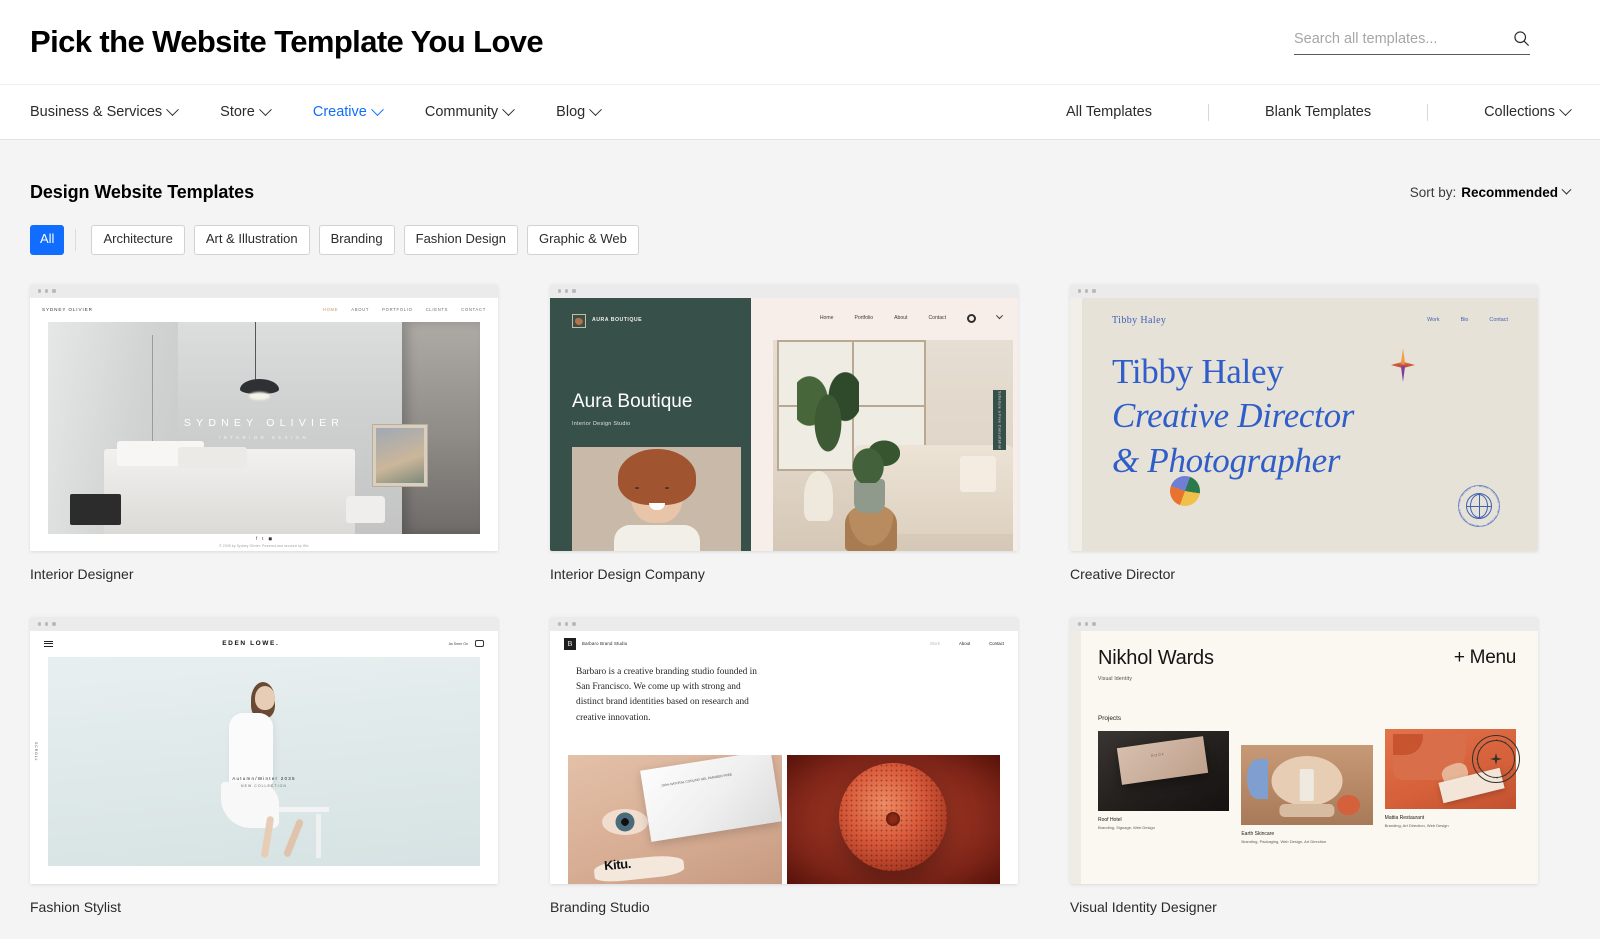 The image size is (1600, 939). Describe the element at coordinates (1126, 828) in the screenshot. I see `project-tags: Branding, Signage, Web Design` at that location.